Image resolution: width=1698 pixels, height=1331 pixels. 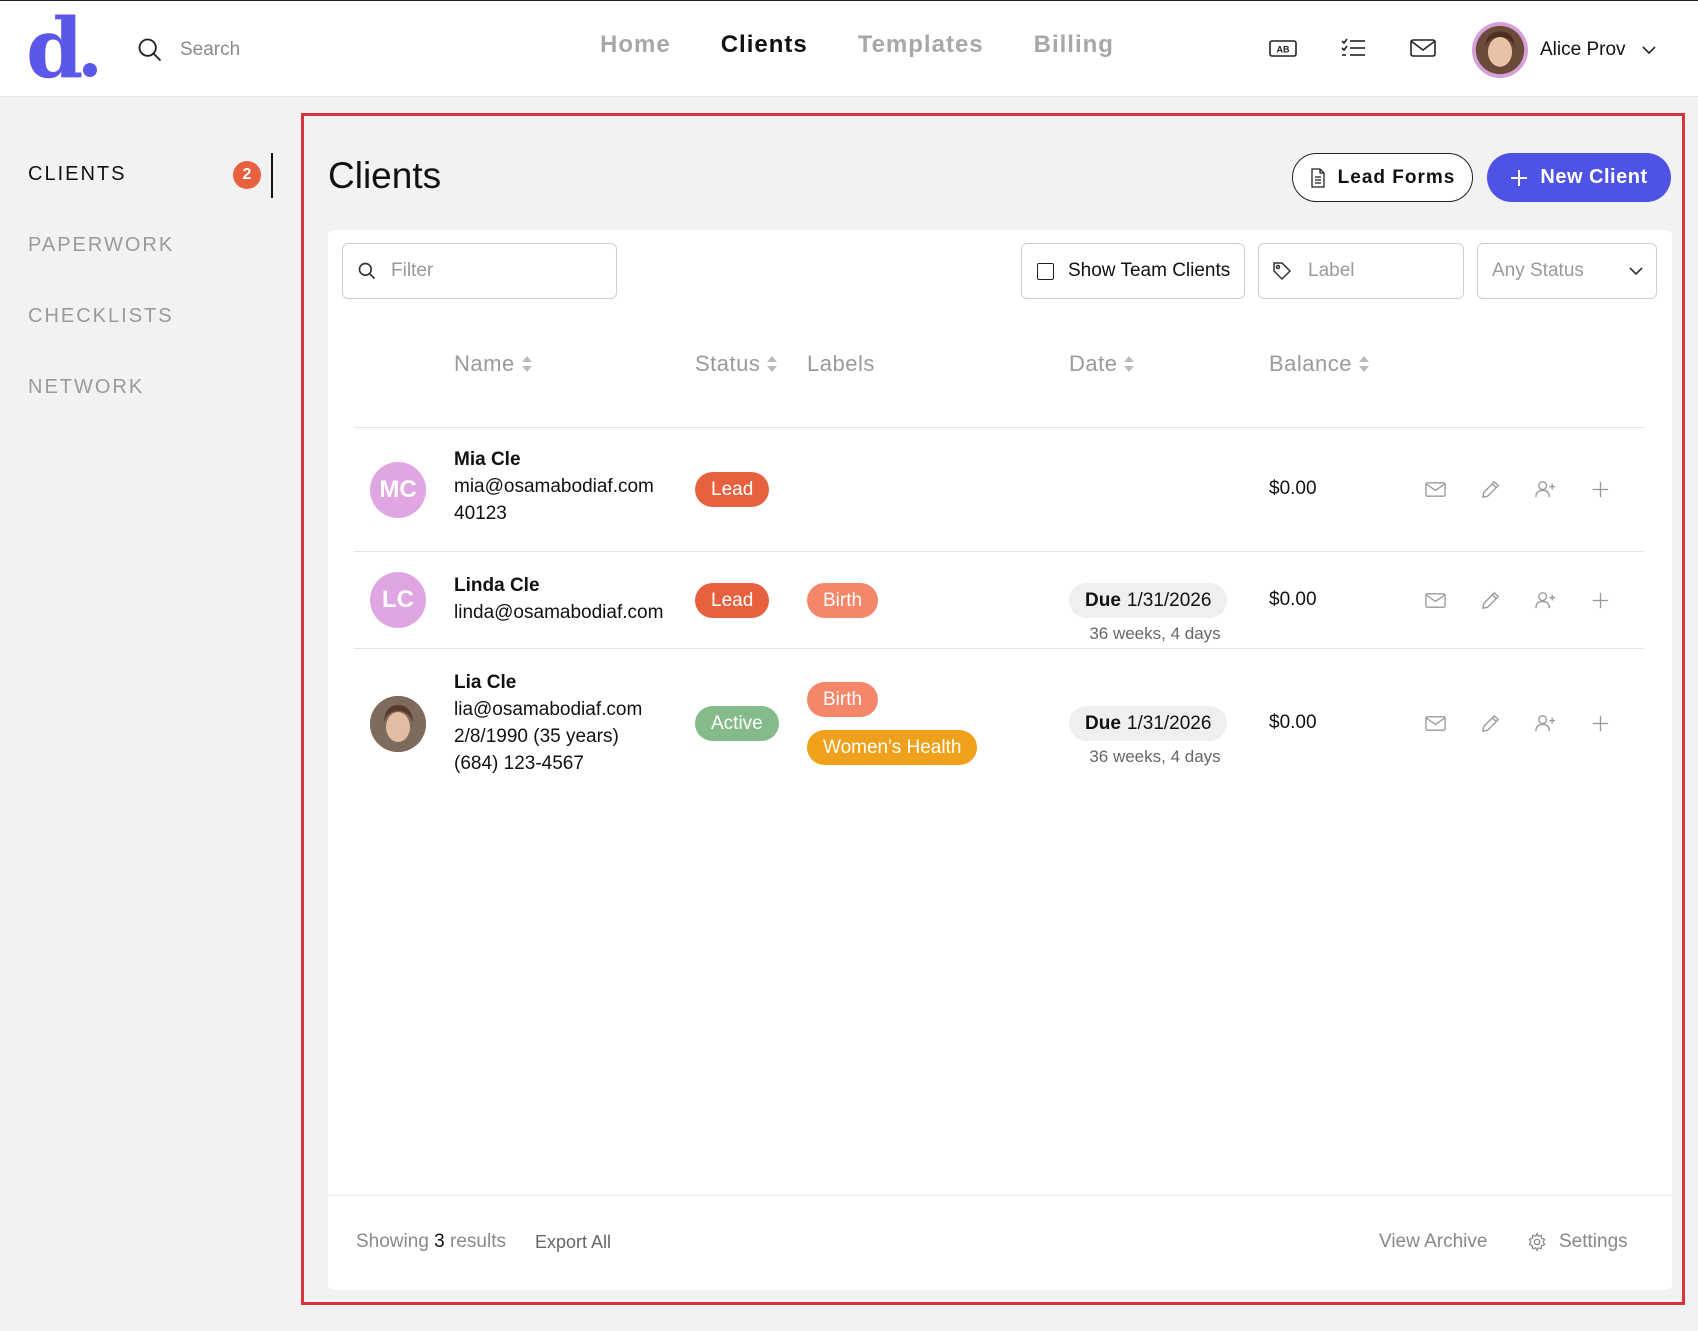 I want to click on filter-field, so click(x=479, y=271).